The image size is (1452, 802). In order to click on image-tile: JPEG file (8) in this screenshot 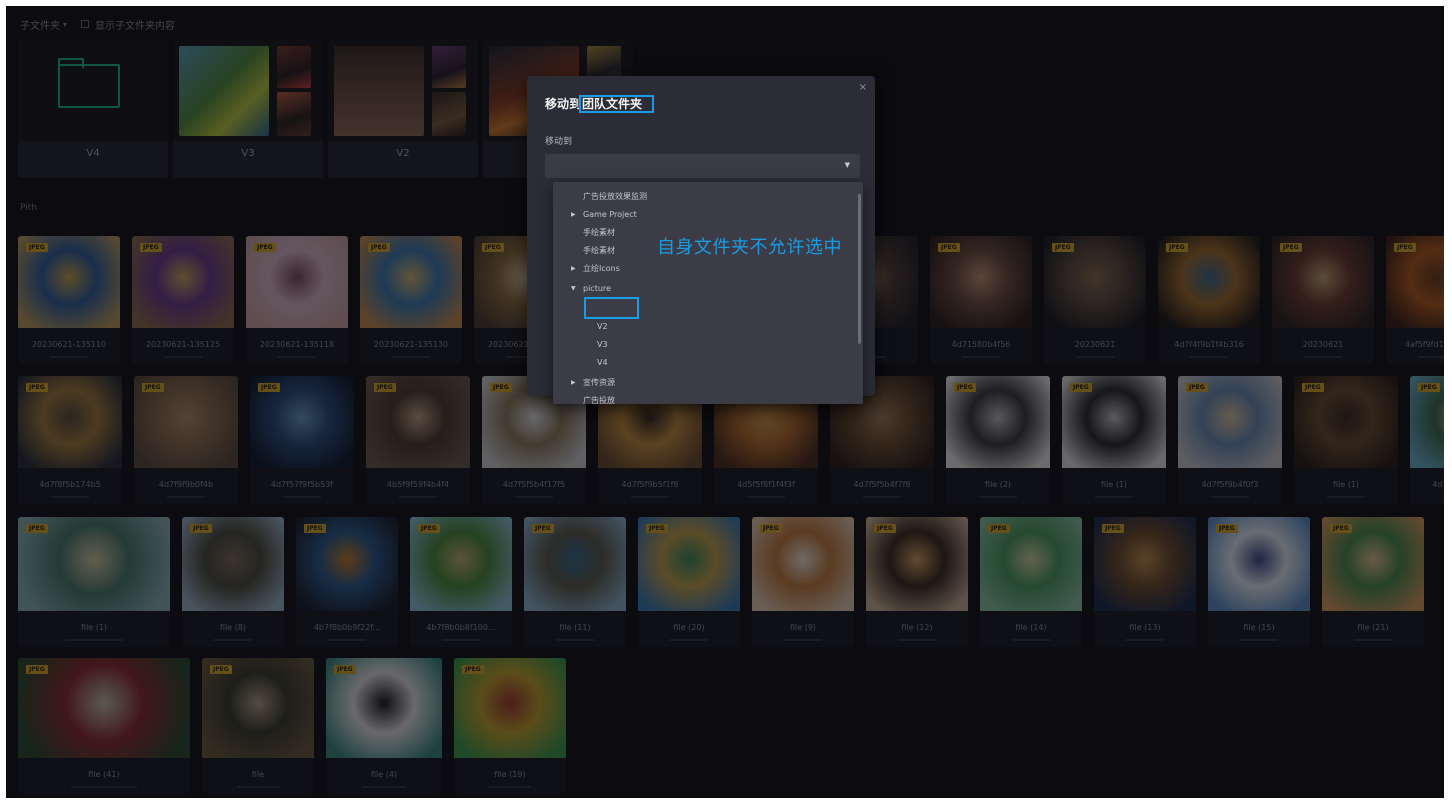, I will do `click(233, 582)`.